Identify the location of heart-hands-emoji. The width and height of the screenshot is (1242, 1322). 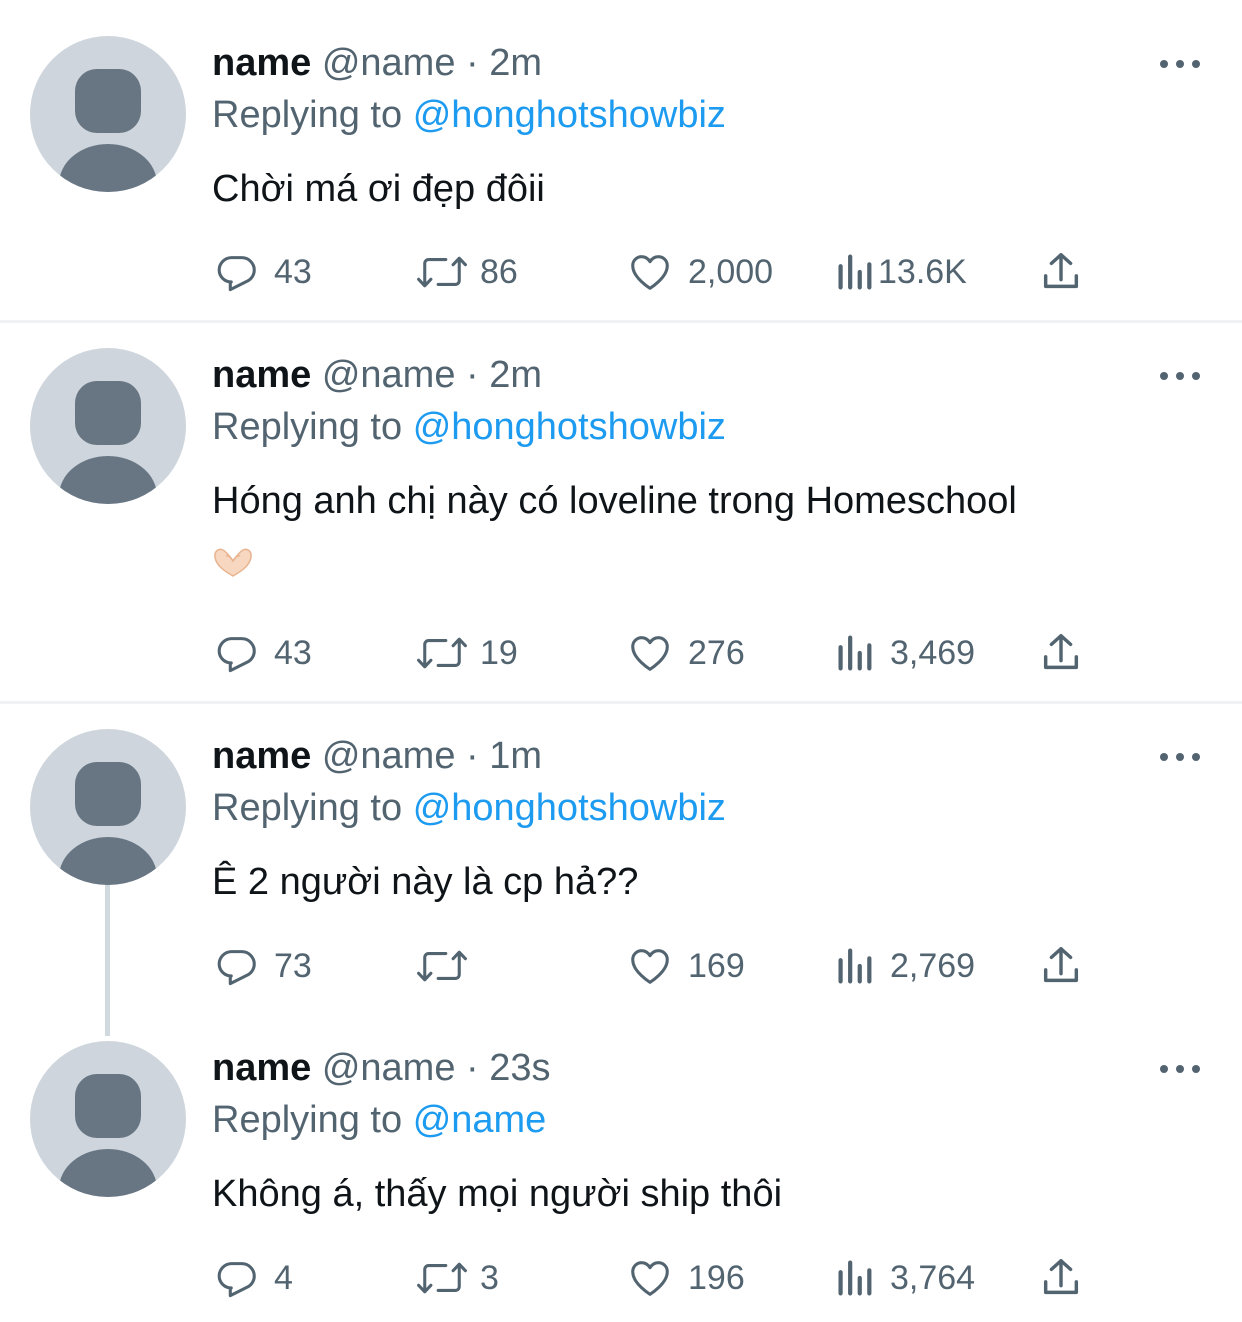
(614, 563).